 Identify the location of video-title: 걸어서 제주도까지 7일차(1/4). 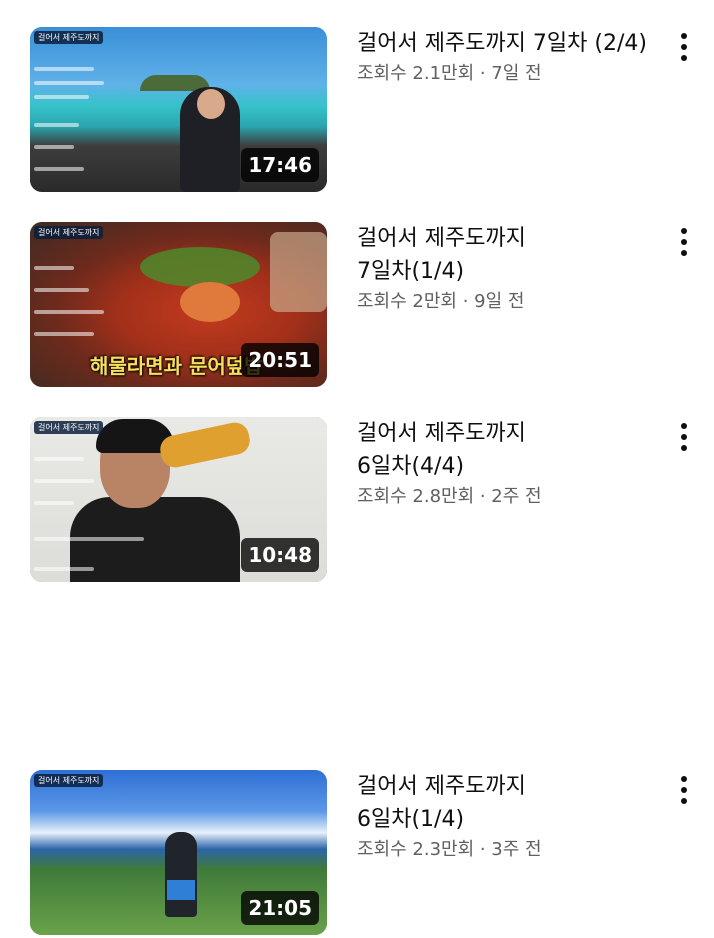
(457, 255).